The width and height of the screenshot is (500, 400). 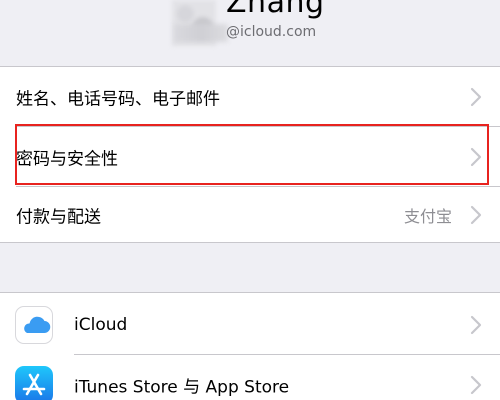 What do you see at coordinates (182, 387) in the screenshot?
I see `row-label: iTunes Store 与 App Store` at bounding box center [182, 387].